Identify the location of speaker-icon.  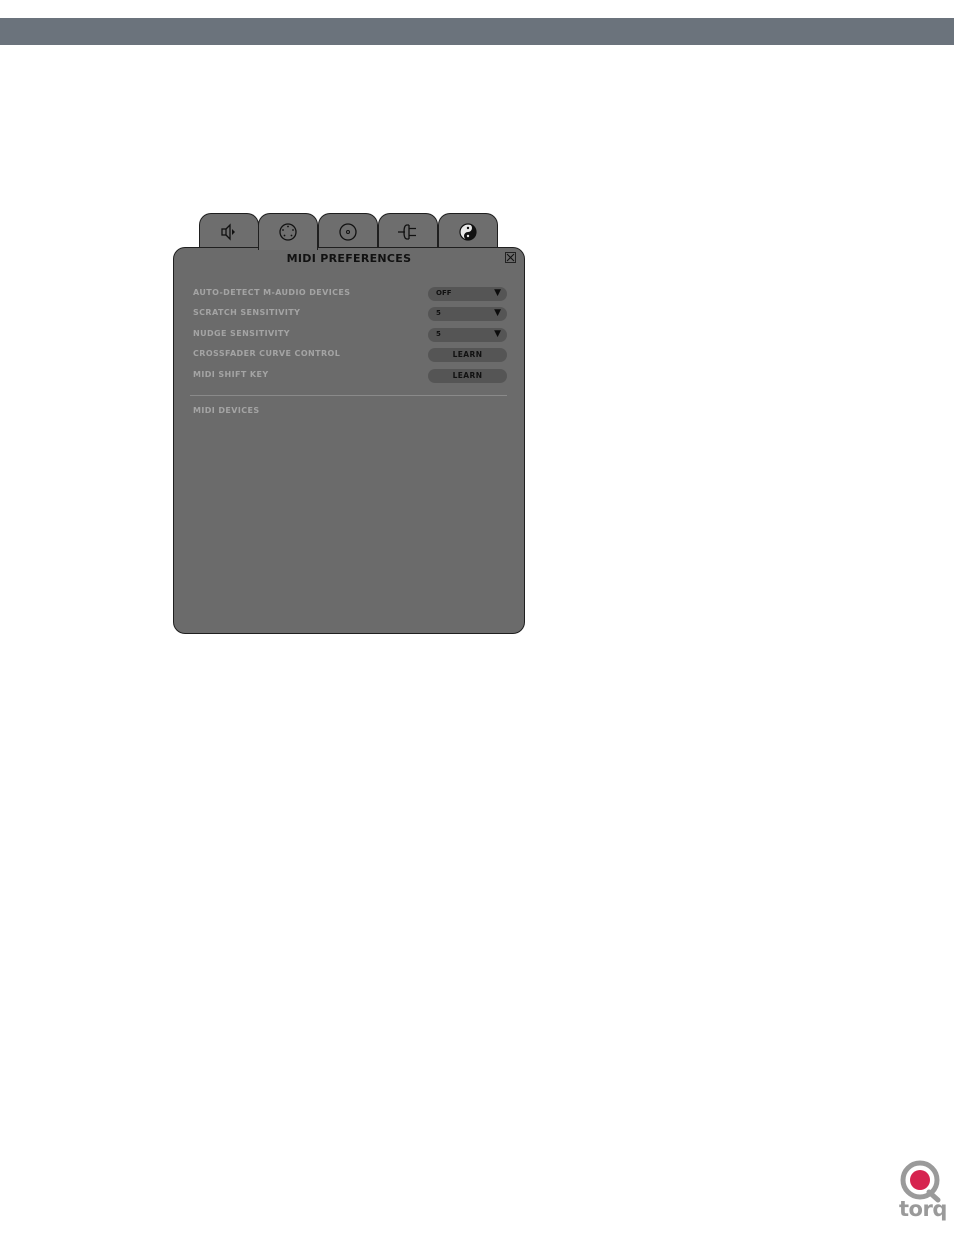
(228, 231).